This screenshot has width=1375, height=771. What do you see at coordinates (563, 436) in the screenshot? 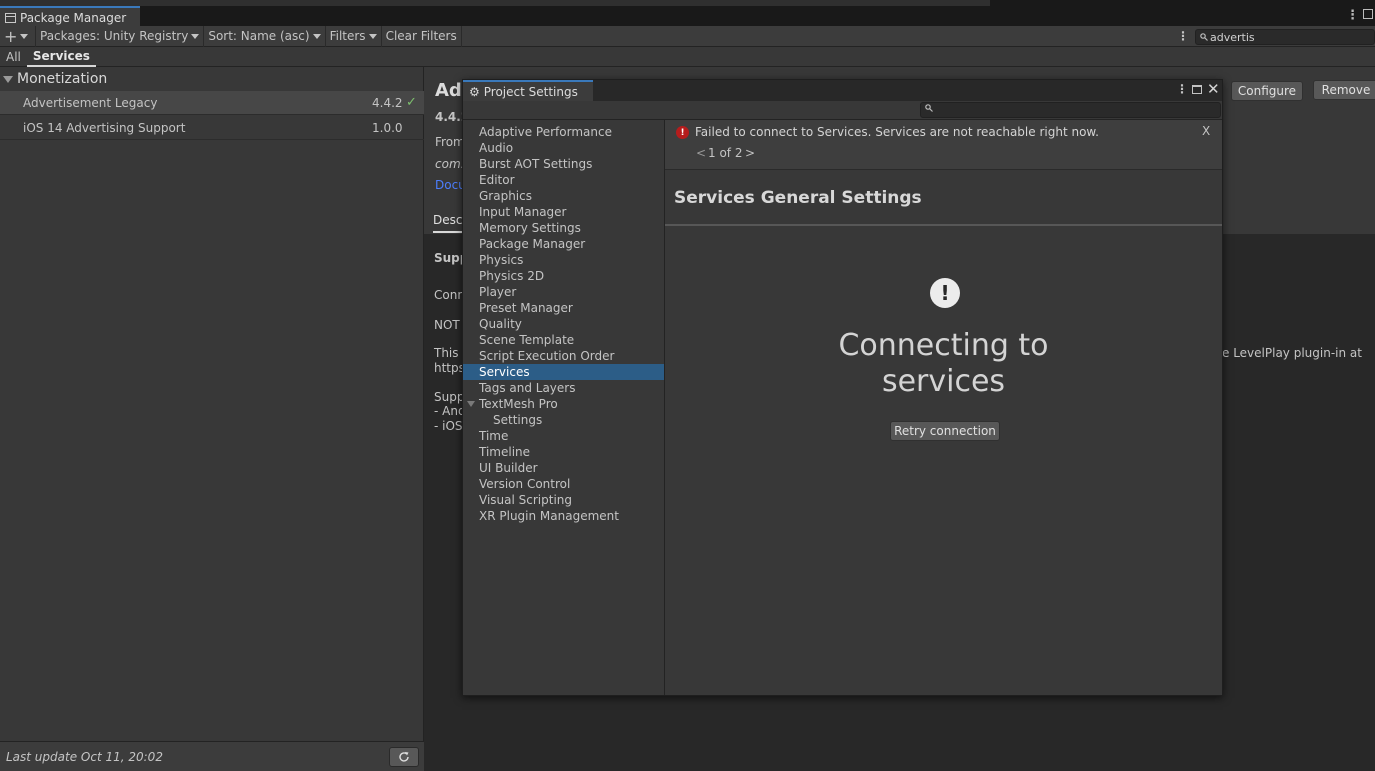
I see `sidebar-item-time: Time` at bounding box center [563, 436].